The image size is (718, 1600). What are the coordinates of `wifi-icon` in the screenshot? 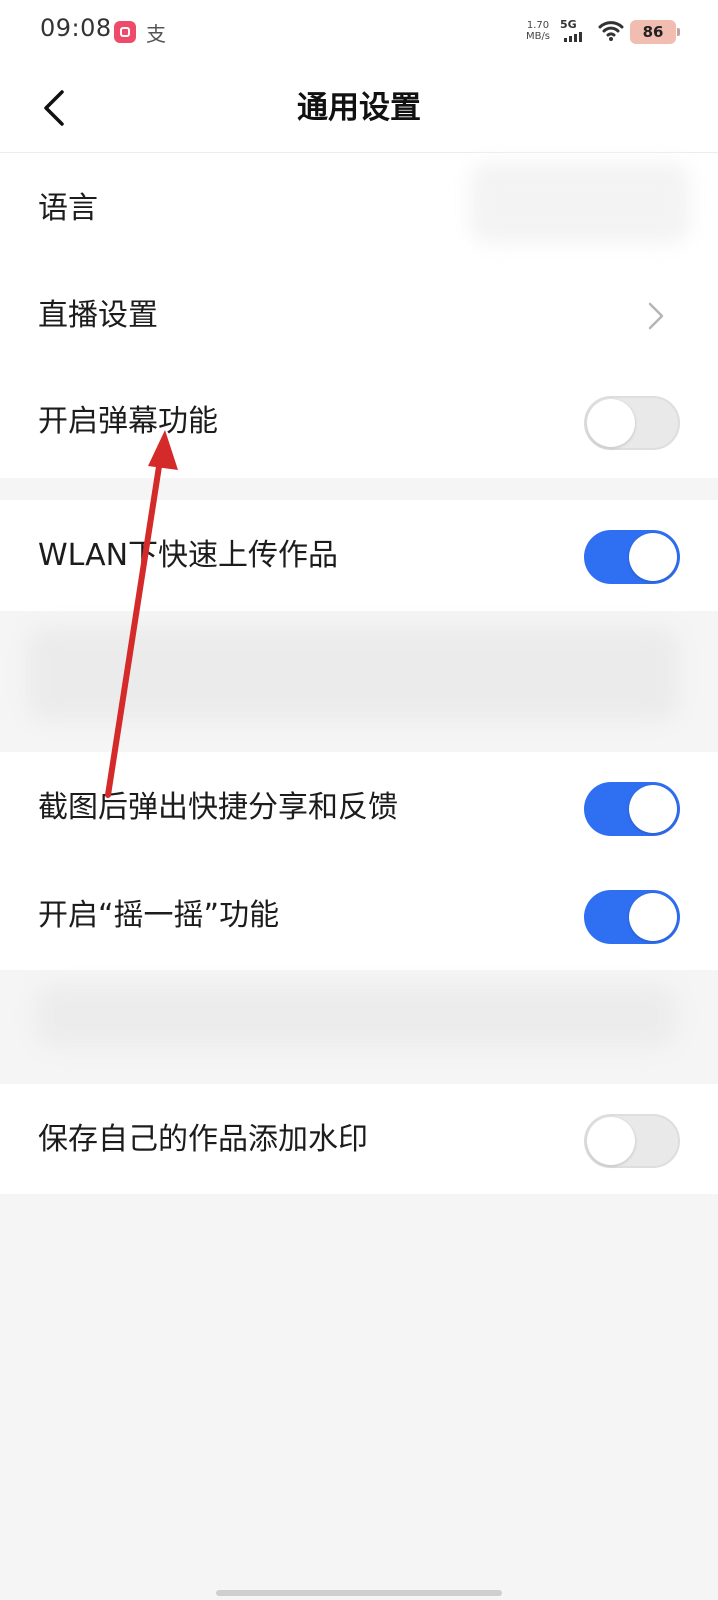 It's located at (611, 31).